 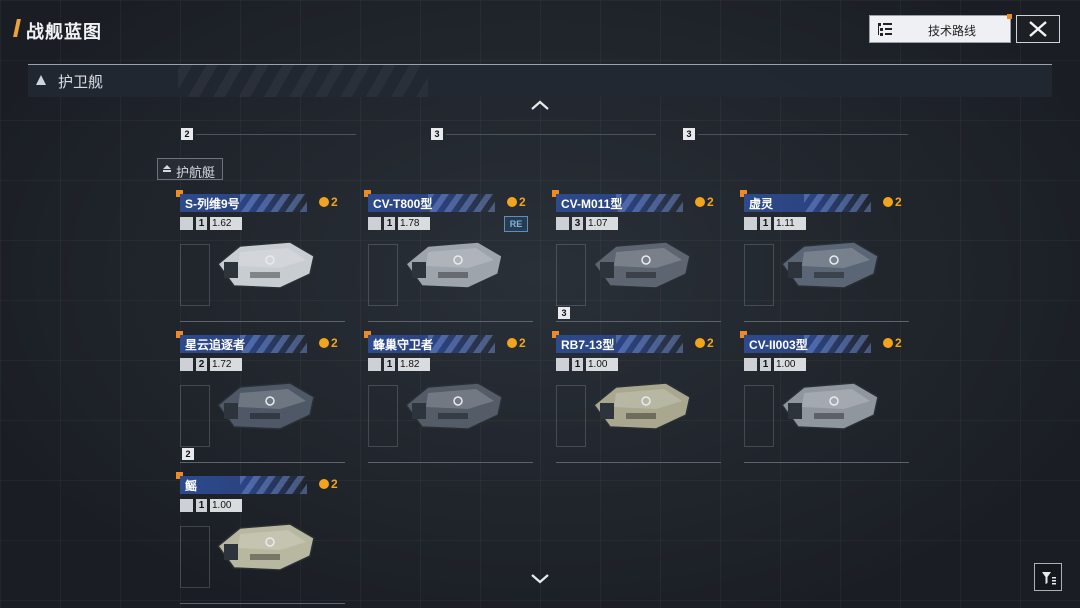 I want to click on filter-icon, so click(x=1049, y=578).